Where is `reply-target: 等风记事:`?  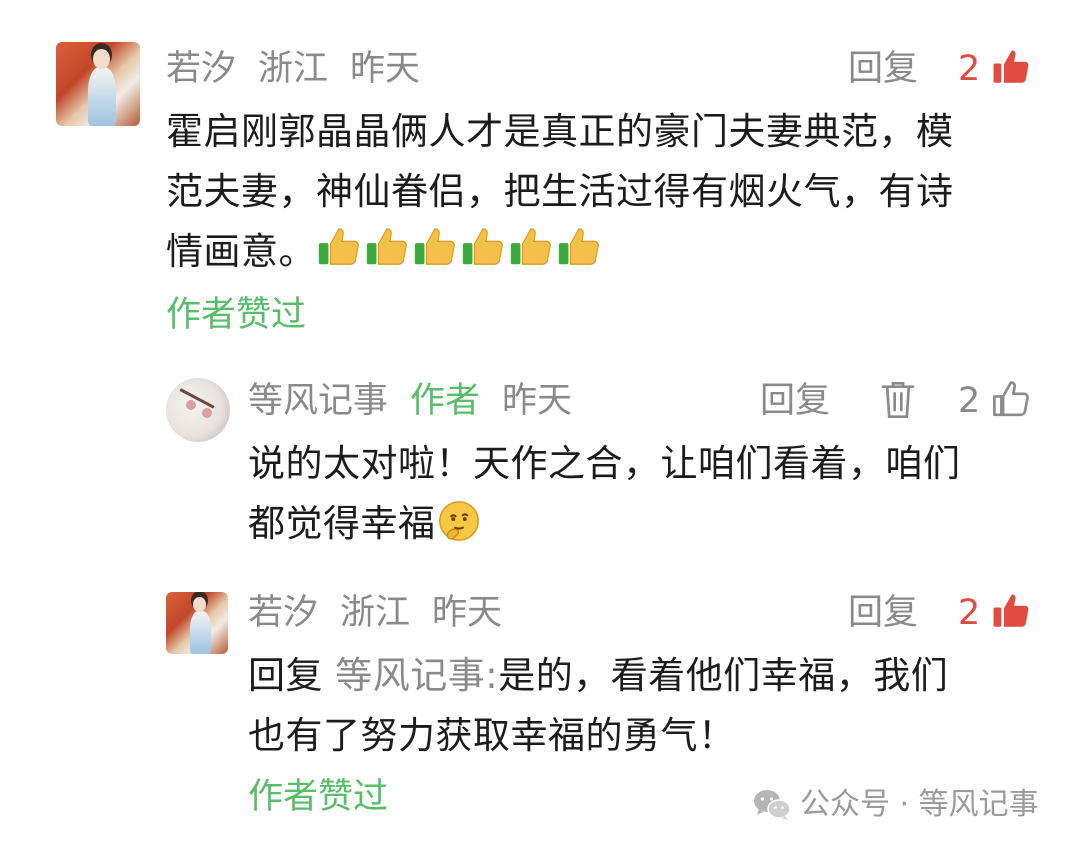
reply-target: 等风记事: is located at coordinates (416, 675).